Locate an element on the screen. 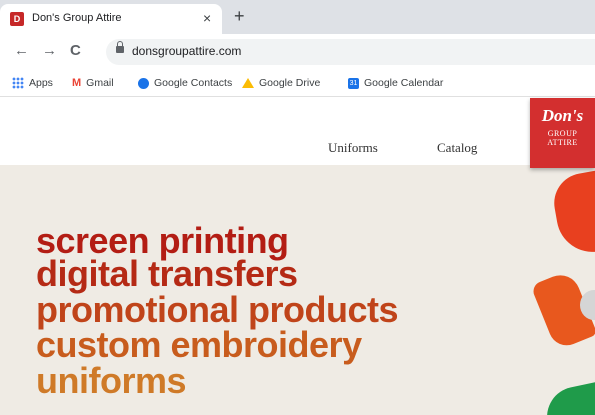 This screenshot has height=415, width=595. bookmark-google-drive: Google Drive is located at coordinates (281, 83).